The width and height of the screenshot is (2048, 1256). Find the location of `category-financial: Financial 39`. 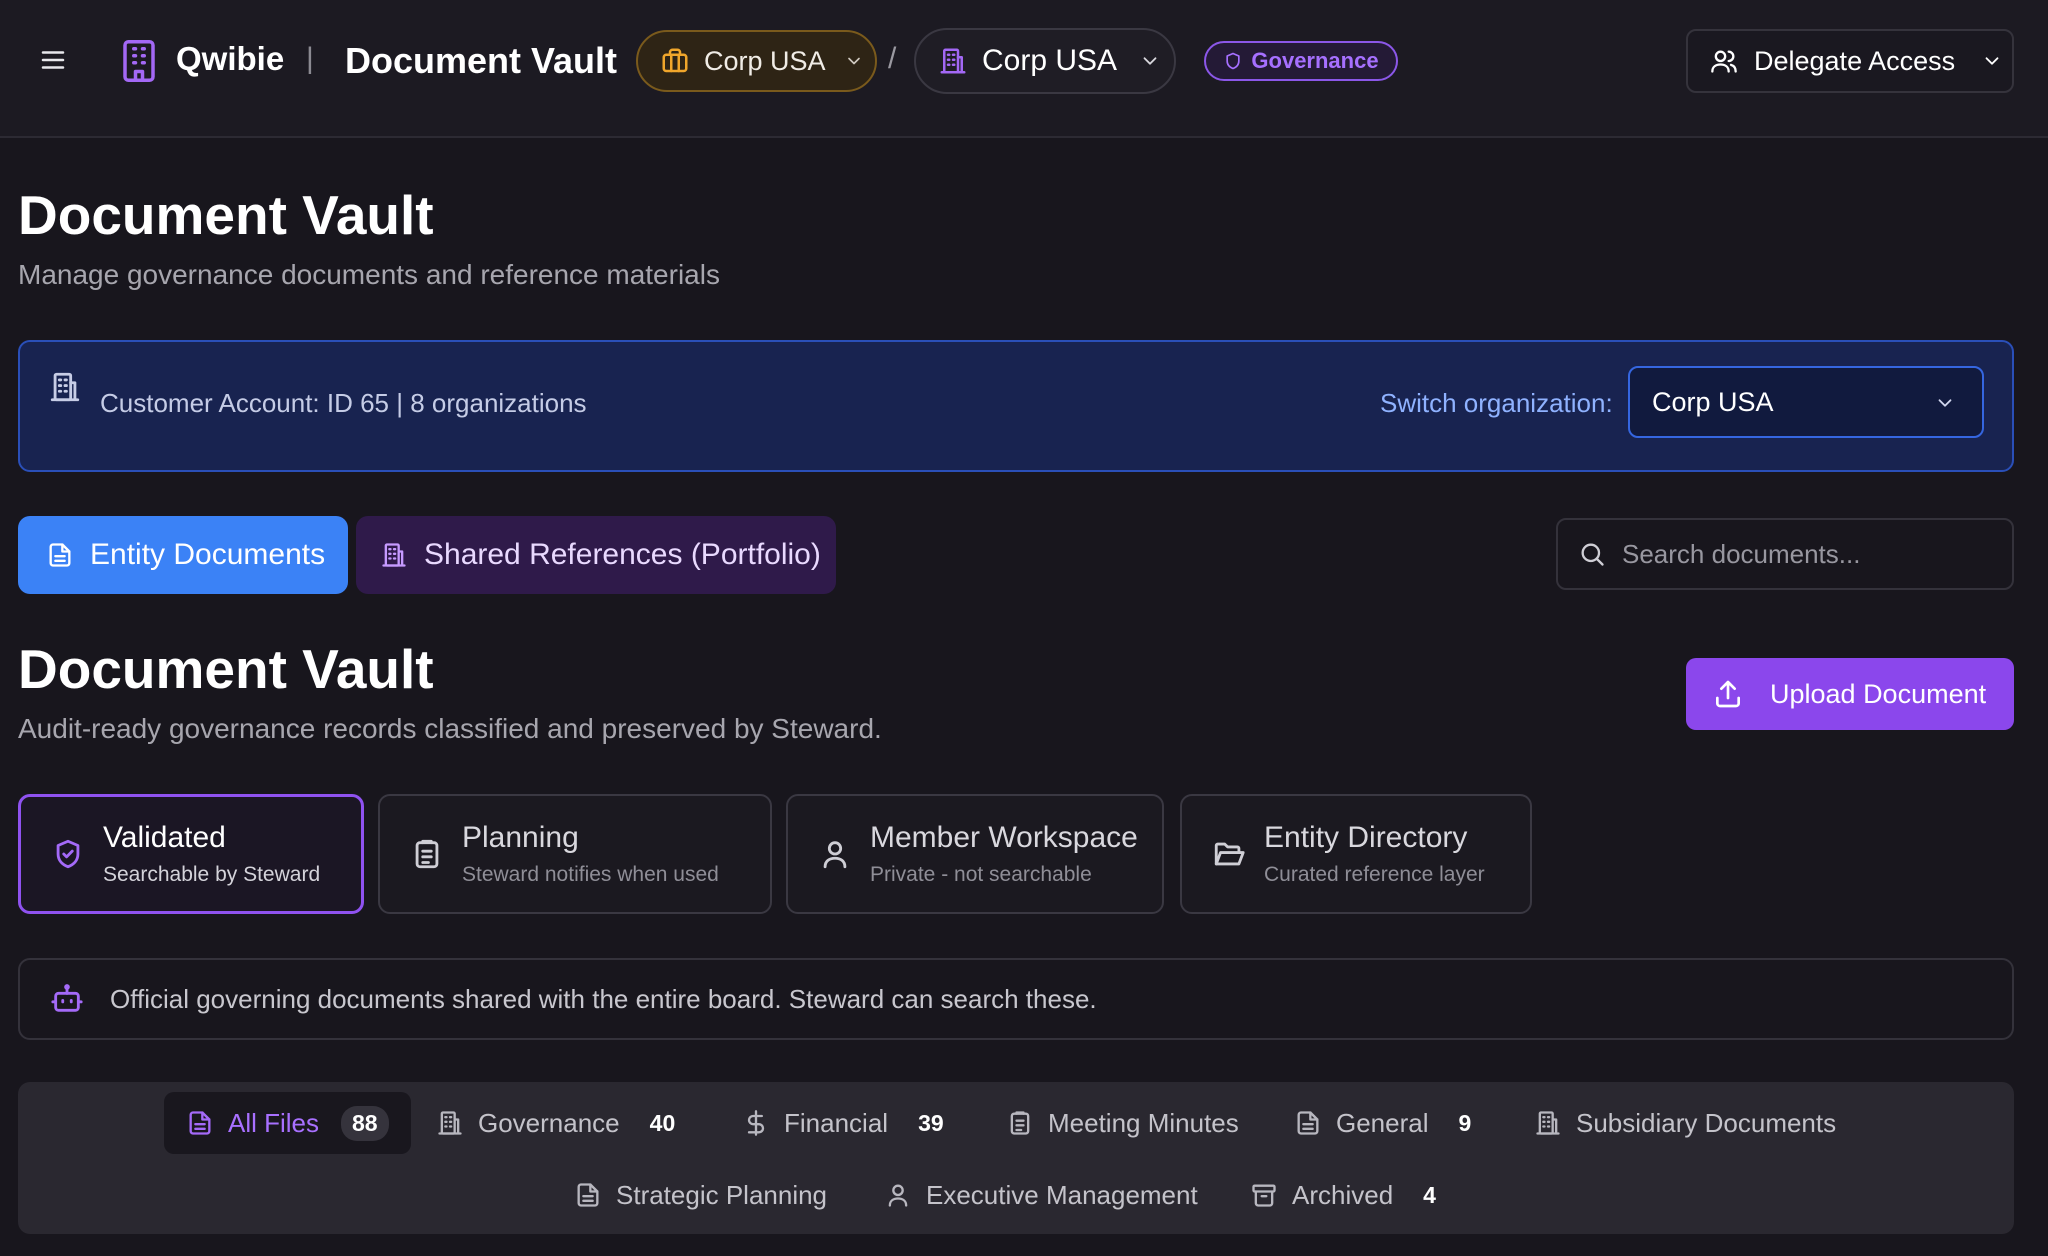

category-financial: Financial 39 is located at coordinates (843, 1123).